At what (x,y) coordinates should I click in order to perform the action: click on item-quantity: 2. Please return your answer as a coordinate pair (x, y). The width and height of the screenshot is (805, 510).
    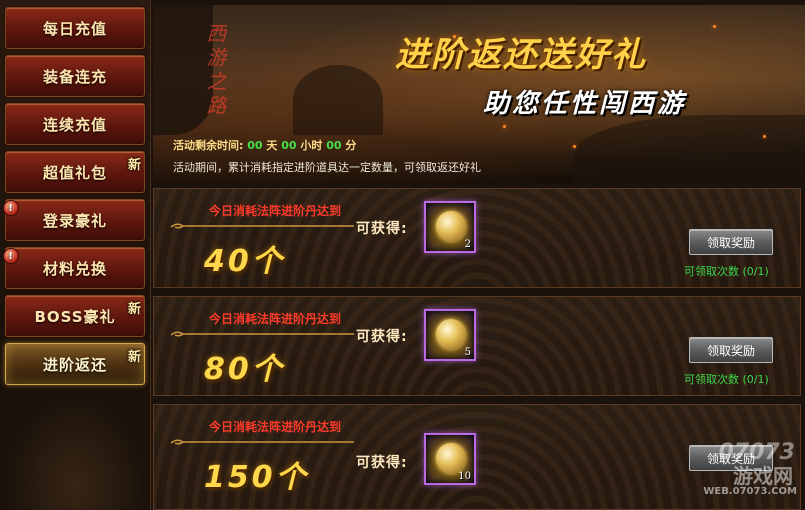
    Looking at the image, I should click on (467, 244).